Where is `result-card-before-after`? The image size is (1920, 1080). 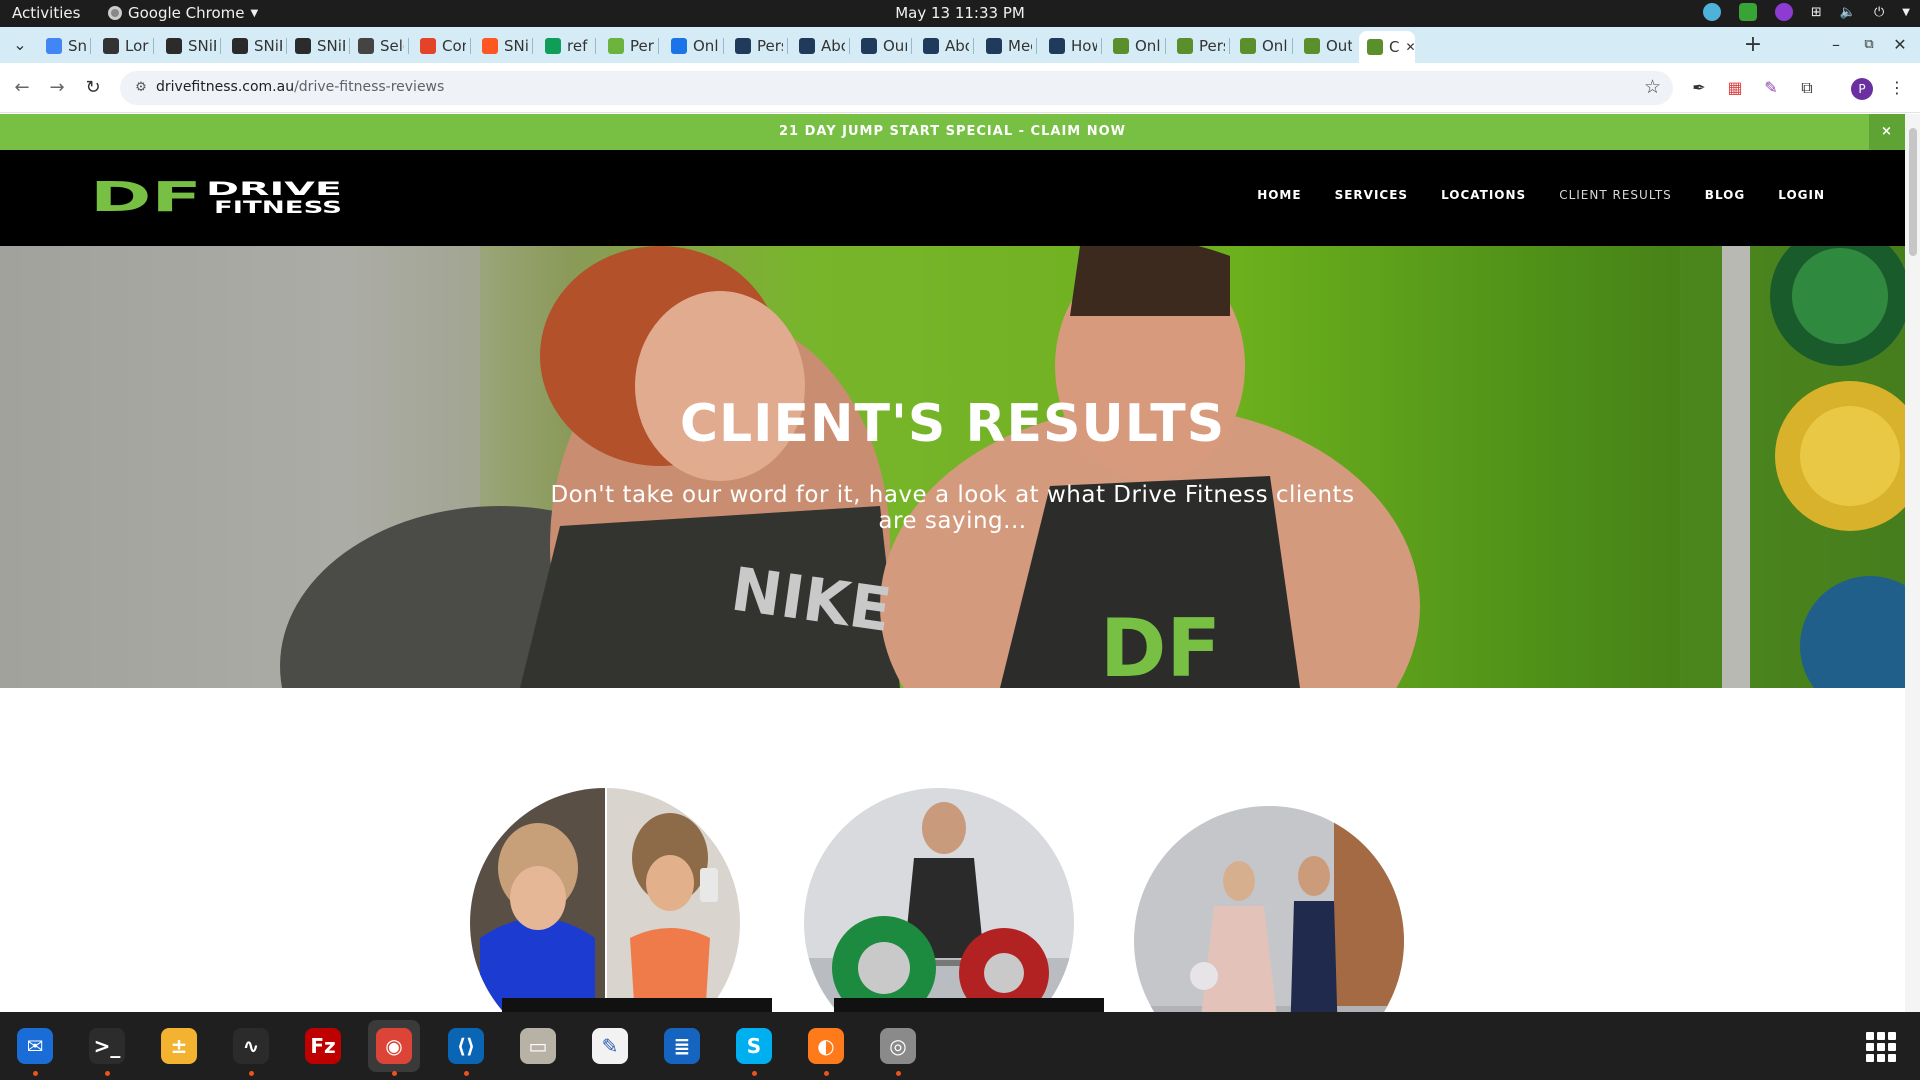 result-card-before-after is located at coordinates (605, 900).